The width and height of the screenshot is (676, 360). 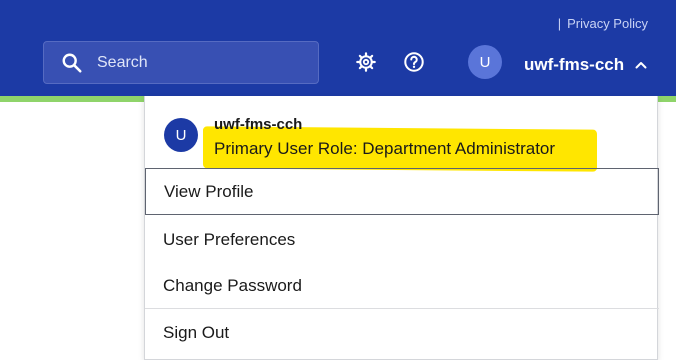 What do you see at coordinates (641, 65) in the screenshot?
I see `chevron-up-icon` at bounding box center [641, 65].